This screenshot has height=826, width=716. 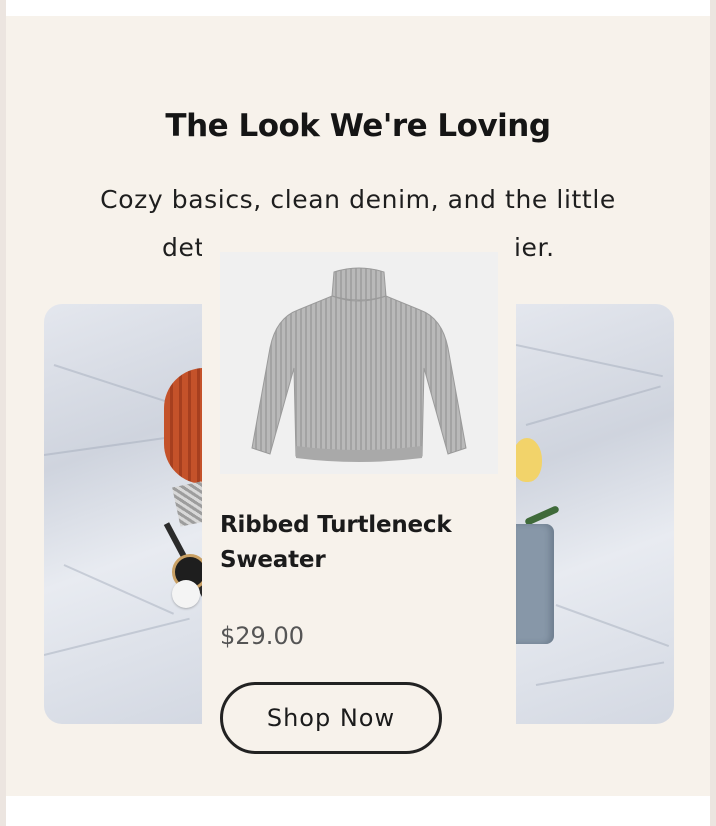 What do you see at coordinates (542, 515) in the screenshot?
I see `leaf-icon` at bounding box center [542, 515].